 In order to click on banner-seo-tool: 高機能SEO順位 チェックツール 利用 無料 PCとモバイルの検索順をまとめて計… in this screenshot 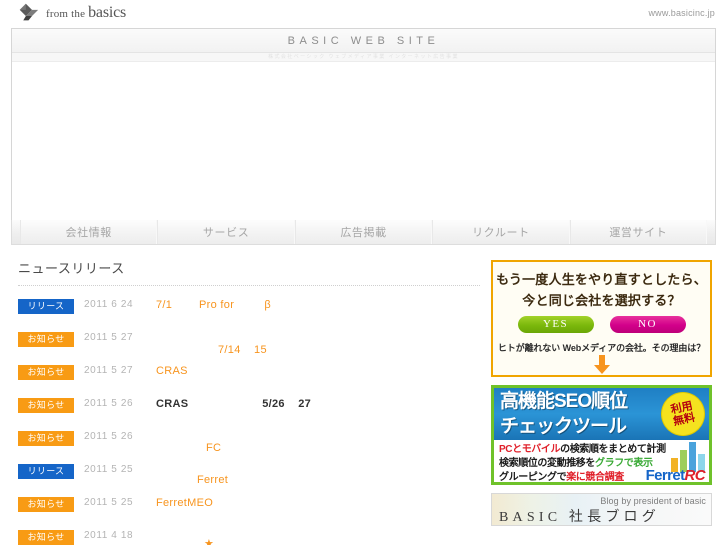, I will do `click(601, 435)`.